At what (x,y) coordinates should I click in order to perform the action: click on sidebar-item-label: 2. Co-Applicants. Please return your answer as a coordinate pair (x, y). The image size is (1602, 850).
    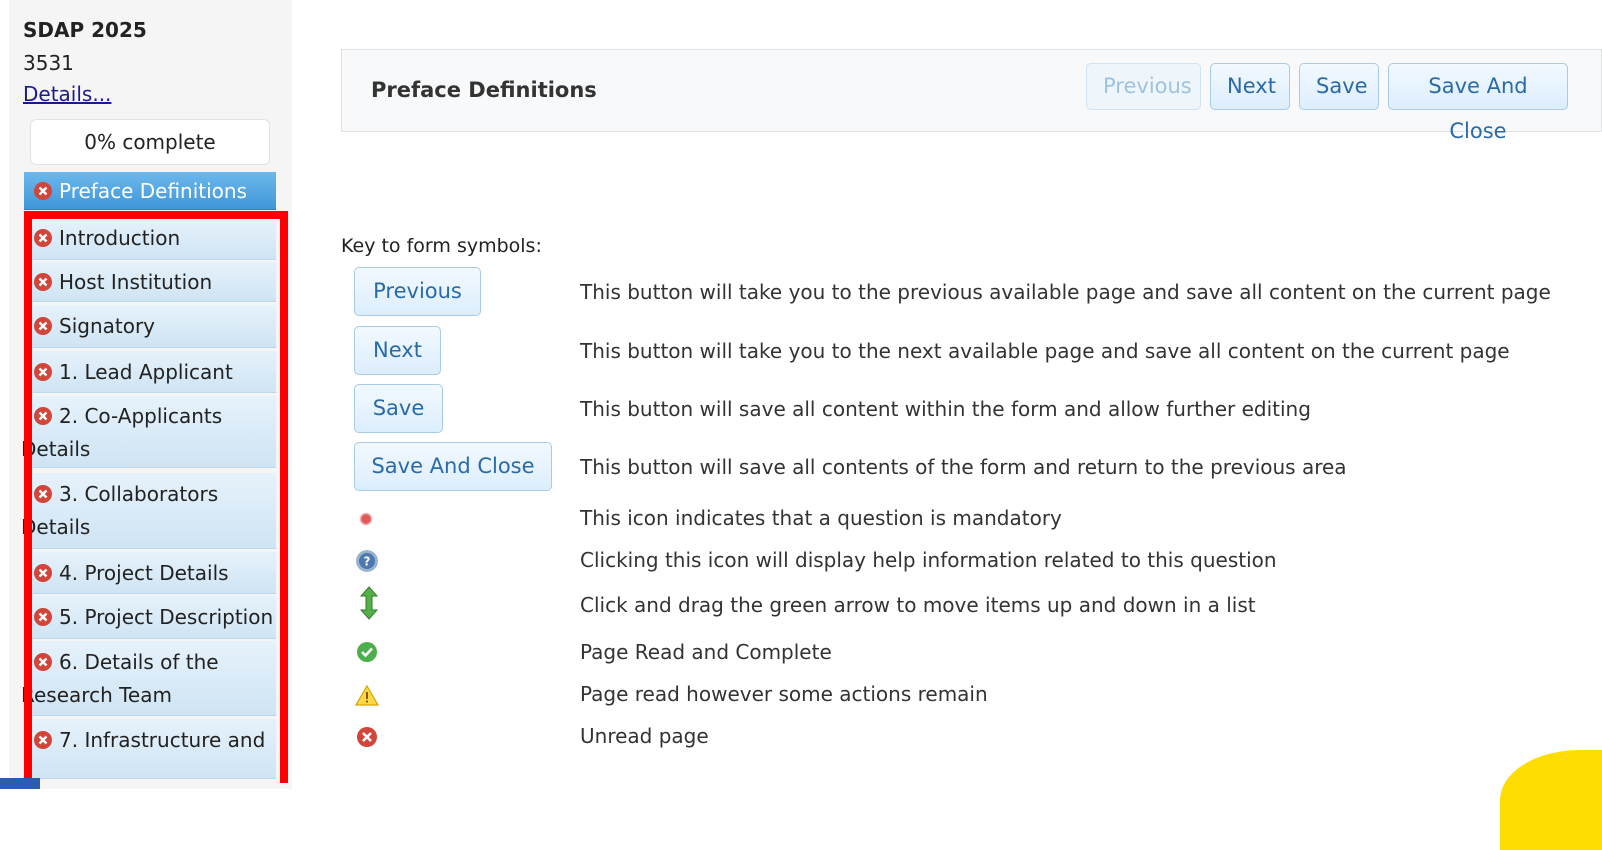
    Looking at the image, I should click on (141, 416).